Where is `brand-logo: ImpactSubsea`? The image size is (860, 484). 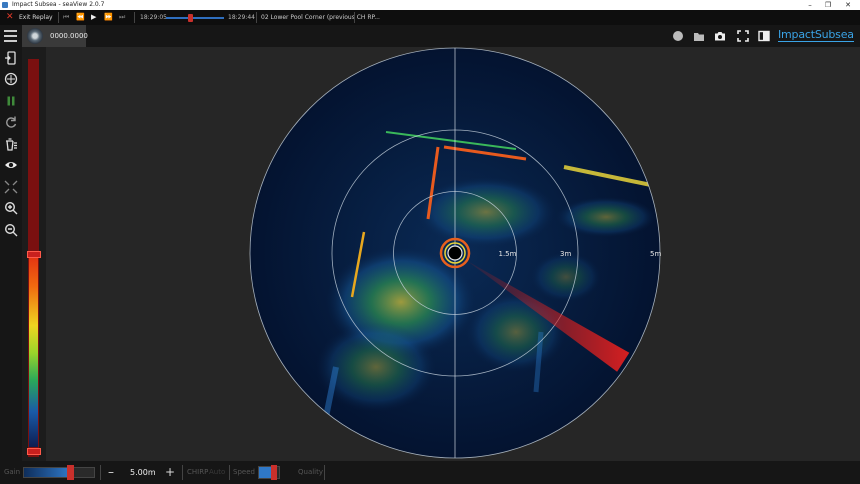
brand-logo: ImpactSubsea is located at coordinates (816, 35).